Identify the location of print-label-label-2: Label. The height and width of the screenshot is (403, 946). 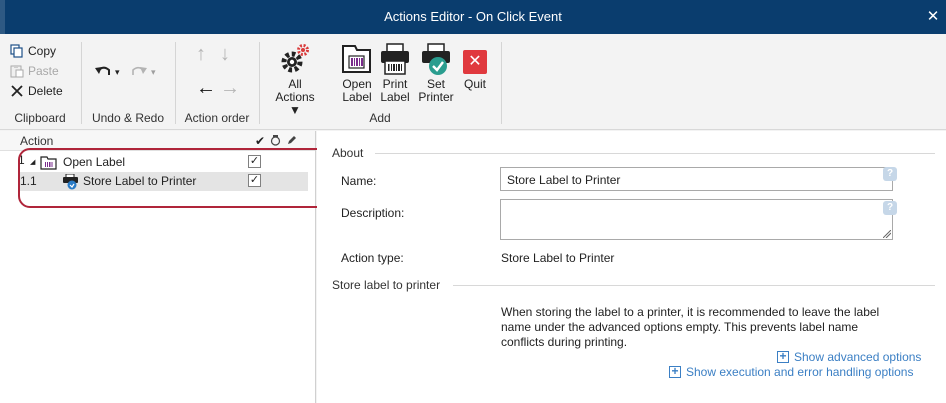
(395, 97).